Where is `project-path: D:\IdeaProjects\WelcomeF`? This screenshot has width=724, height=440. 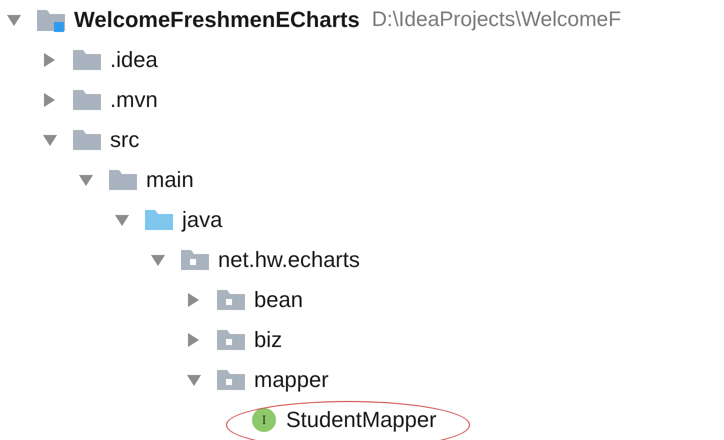 project-path: D:\IdeaProjects\WelcomeF is located at coordinates (497, 20).